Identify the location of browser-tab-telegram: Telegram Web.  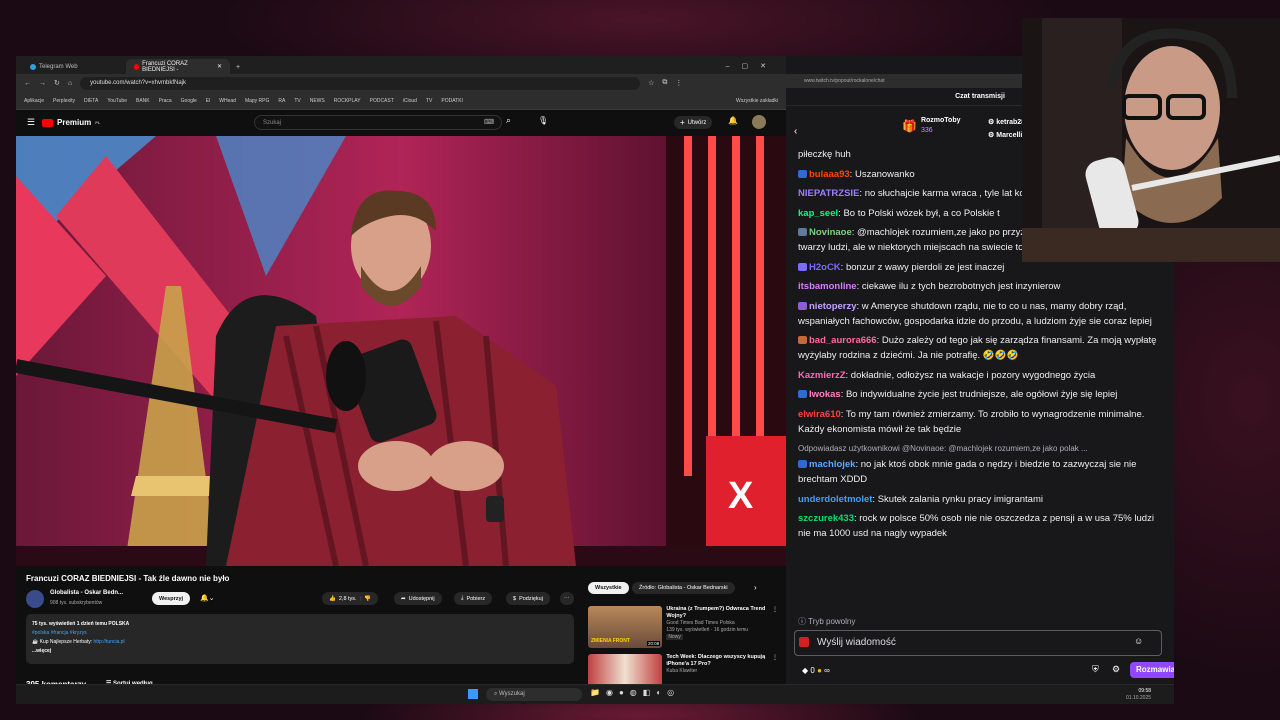
(74, 66).